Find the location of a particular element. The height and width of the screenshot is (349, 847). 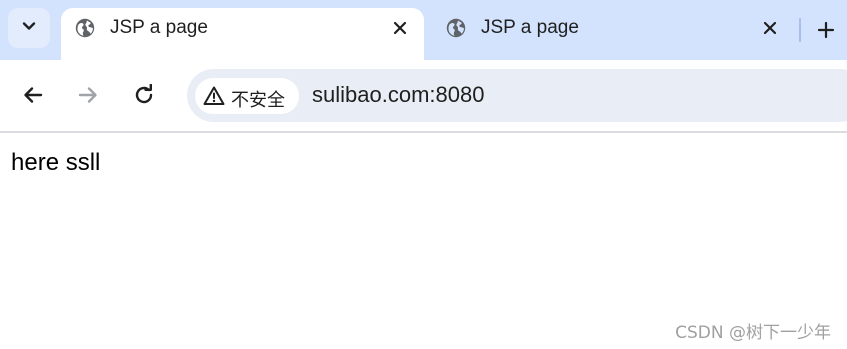

reload-button is located at coordinates (144, 95).